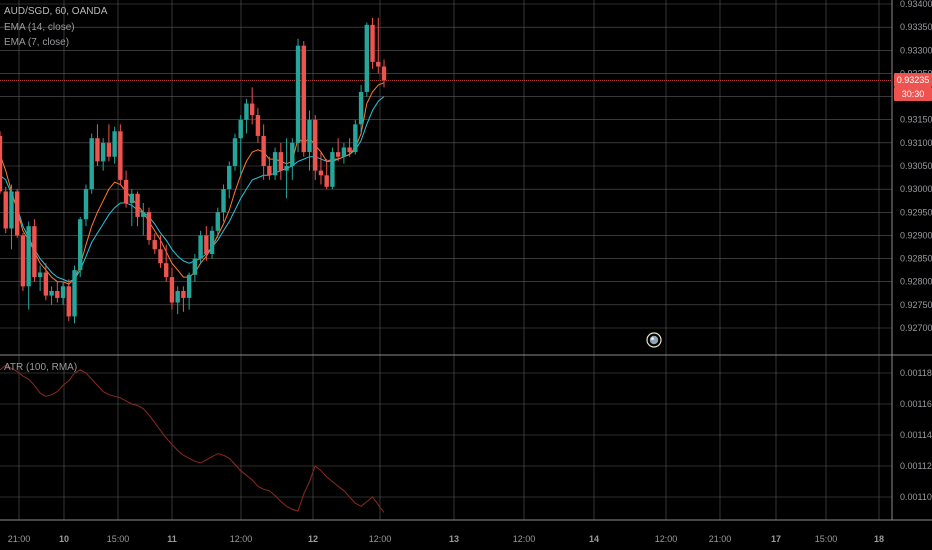 The image size is (932, 550). What do you see at coordinates (64, 539) in the screenshot?
I see `time-axis-tick-label: 10` at bounding box center [64, 539].